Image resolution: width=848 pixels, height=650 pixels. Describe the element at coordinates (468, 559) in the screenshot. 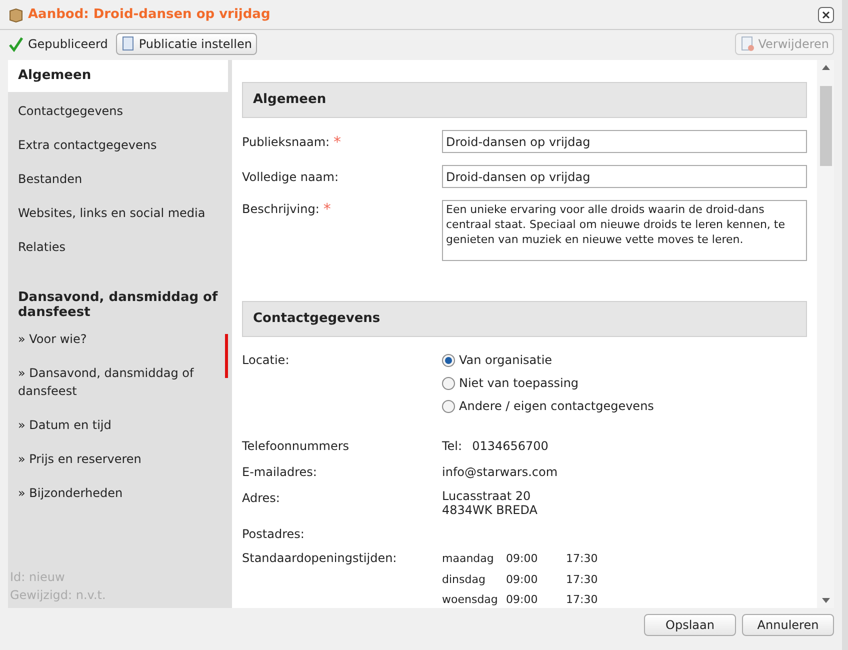

I see `day-cell-text: maandag` at that location.